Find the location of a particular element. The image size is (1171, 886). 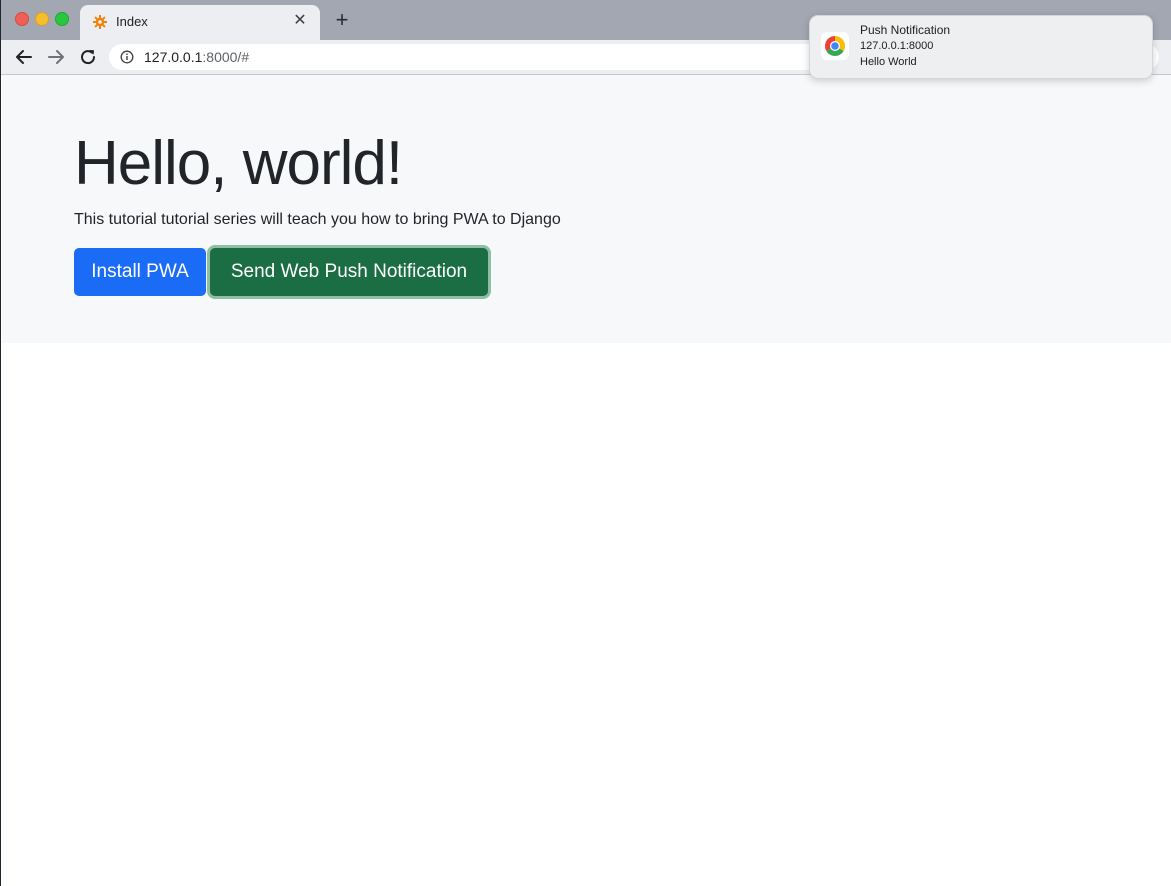

url-text: 127.0.0.1:8000/# is located at coordinates (196, 57).